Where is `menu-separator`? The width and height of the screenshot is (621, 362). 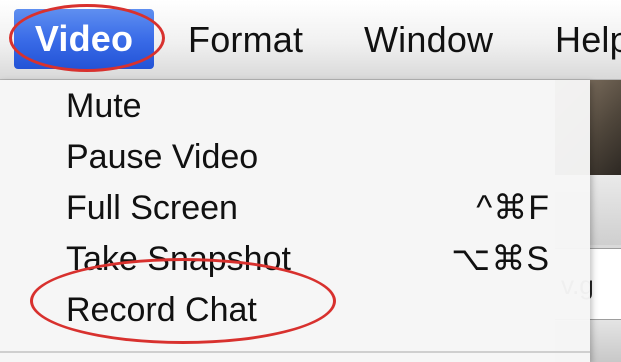
menu-separator is located at coordinates (295, 352).